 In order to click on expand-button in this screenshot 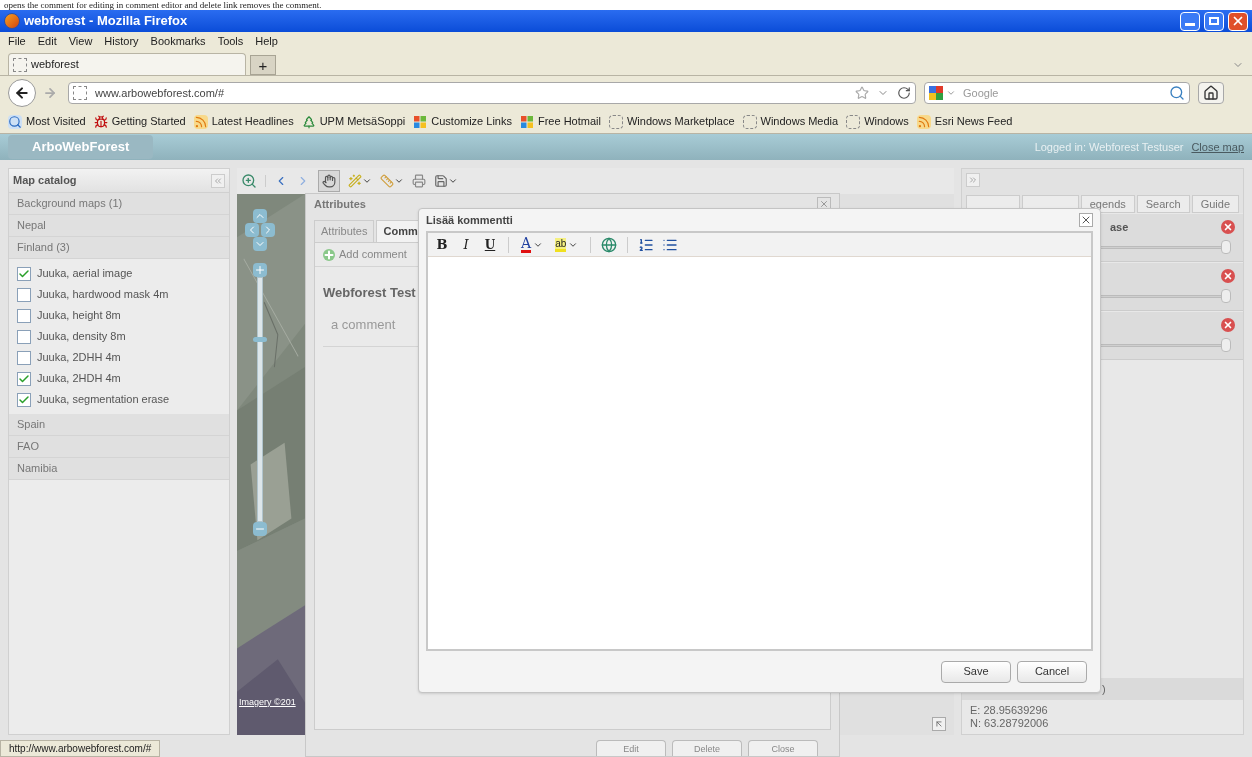, I will do `click(973, 180)`.